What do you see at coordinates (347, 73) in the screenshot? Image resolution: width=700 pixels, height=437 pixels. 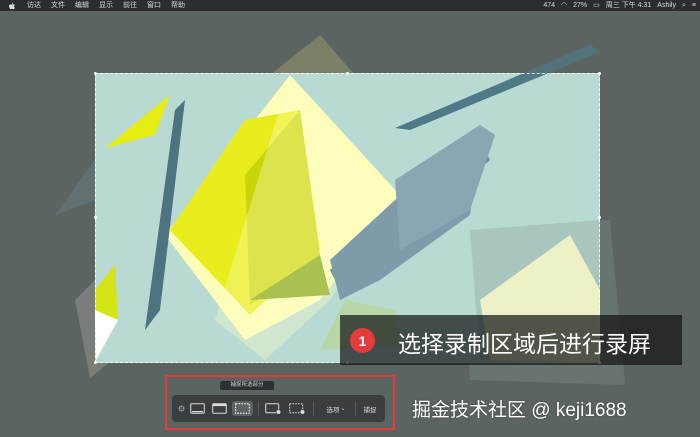 I see `resize-handle-top` at bounding box center [347, 73].